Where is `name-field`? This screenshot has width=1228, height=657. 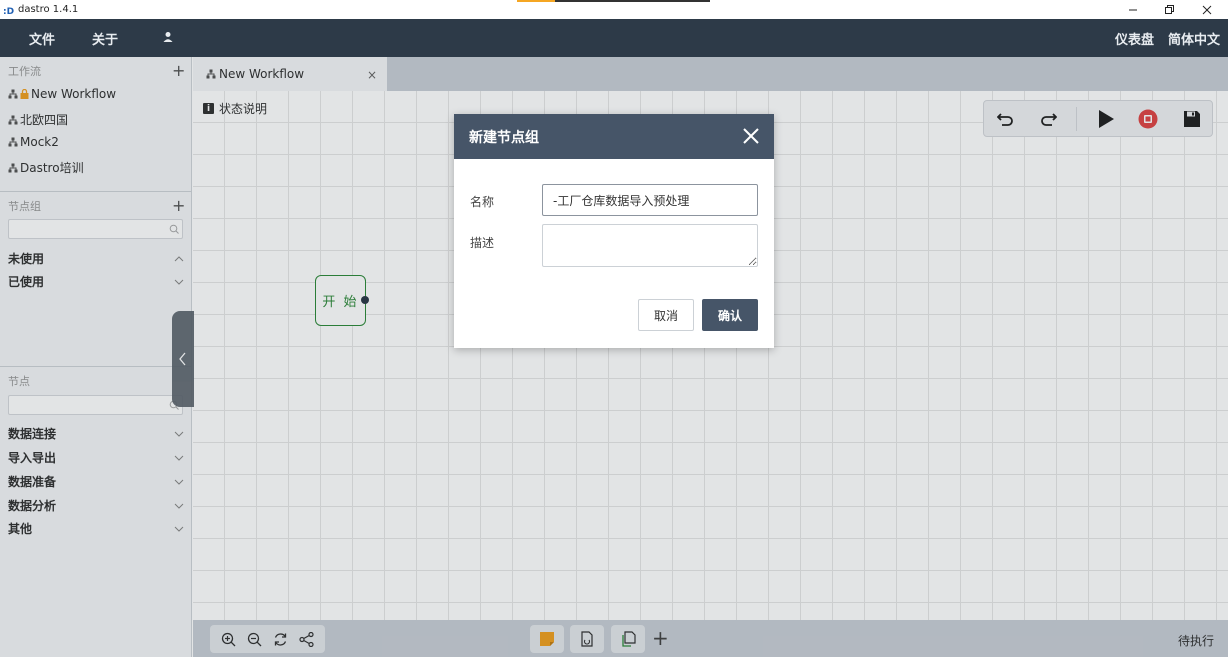 name-field is located at coordinates (650, 200).